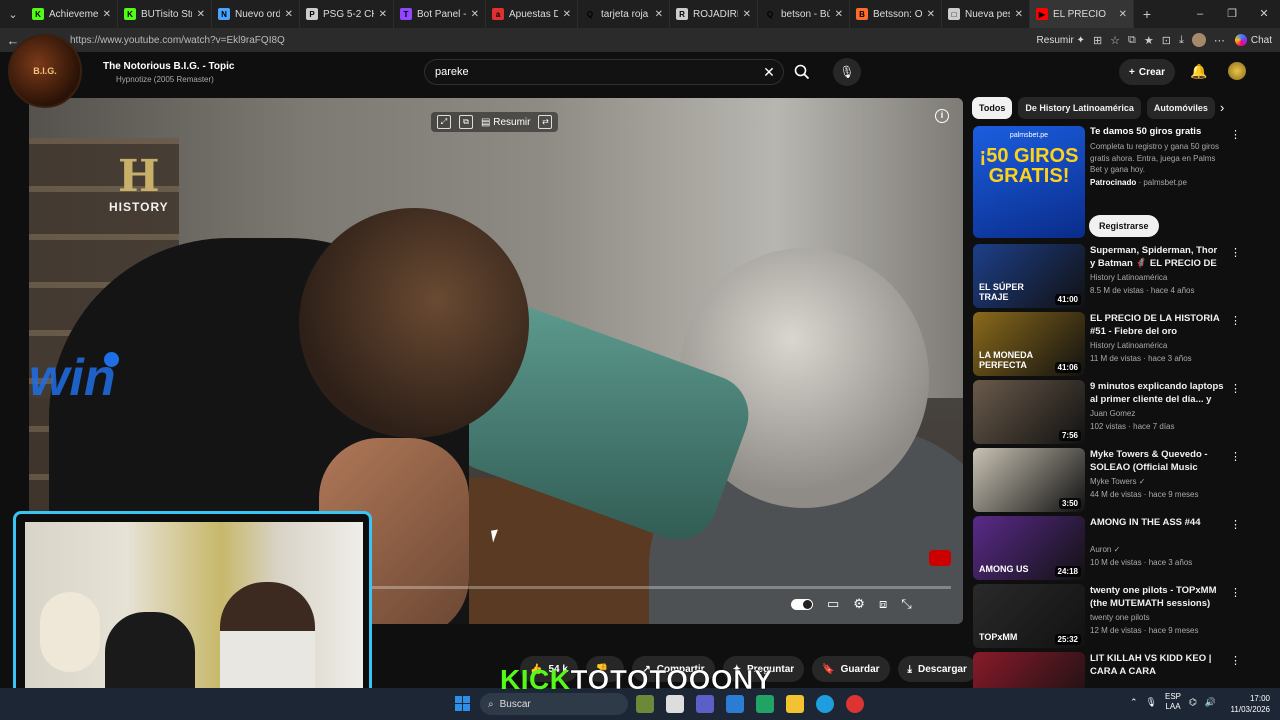 Image resolution: width=1280 pixels, height=720 pixels. I want to click on resize-icon: ⤢, so click(444, 122).